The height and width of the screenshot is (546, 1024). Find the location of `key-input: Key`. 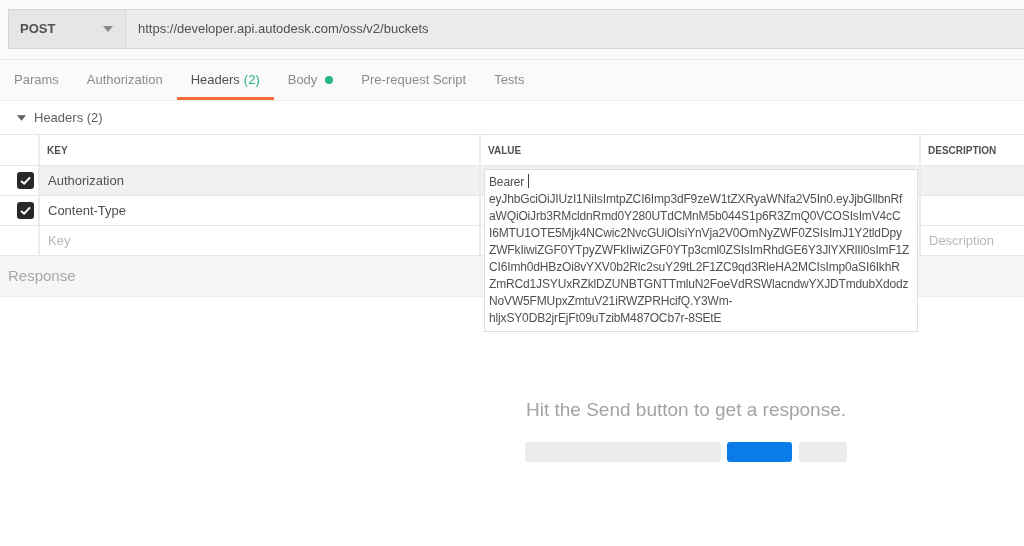

key-input: Key is located at coordinates (259, 240).